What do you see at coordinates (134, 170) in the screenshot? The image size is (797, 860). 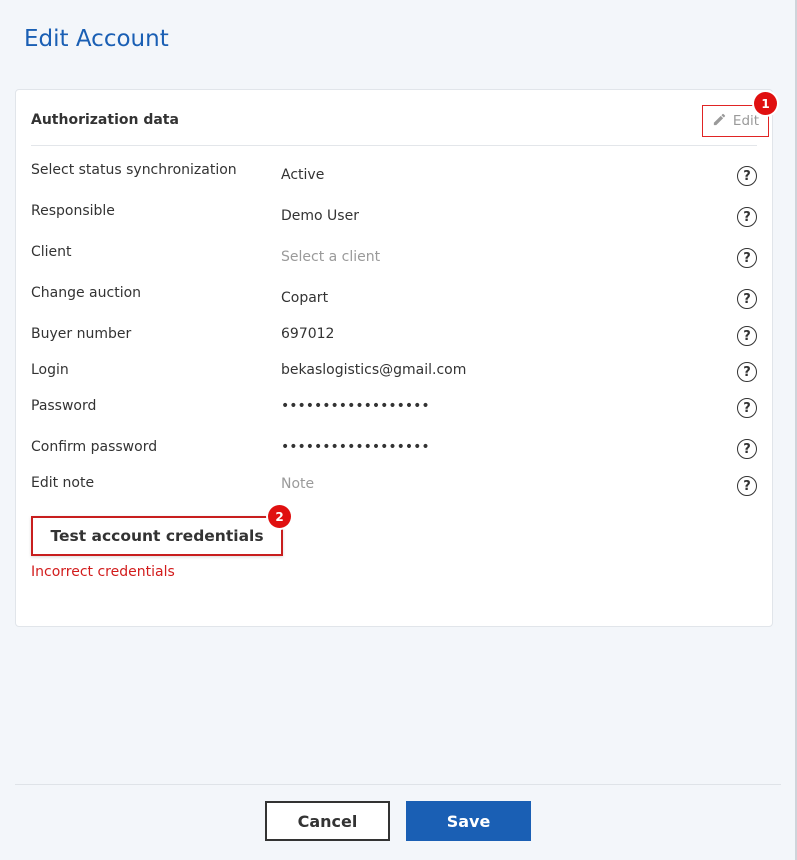 I see `field-label: Select status synchronization` at bounding box center [134, 170].